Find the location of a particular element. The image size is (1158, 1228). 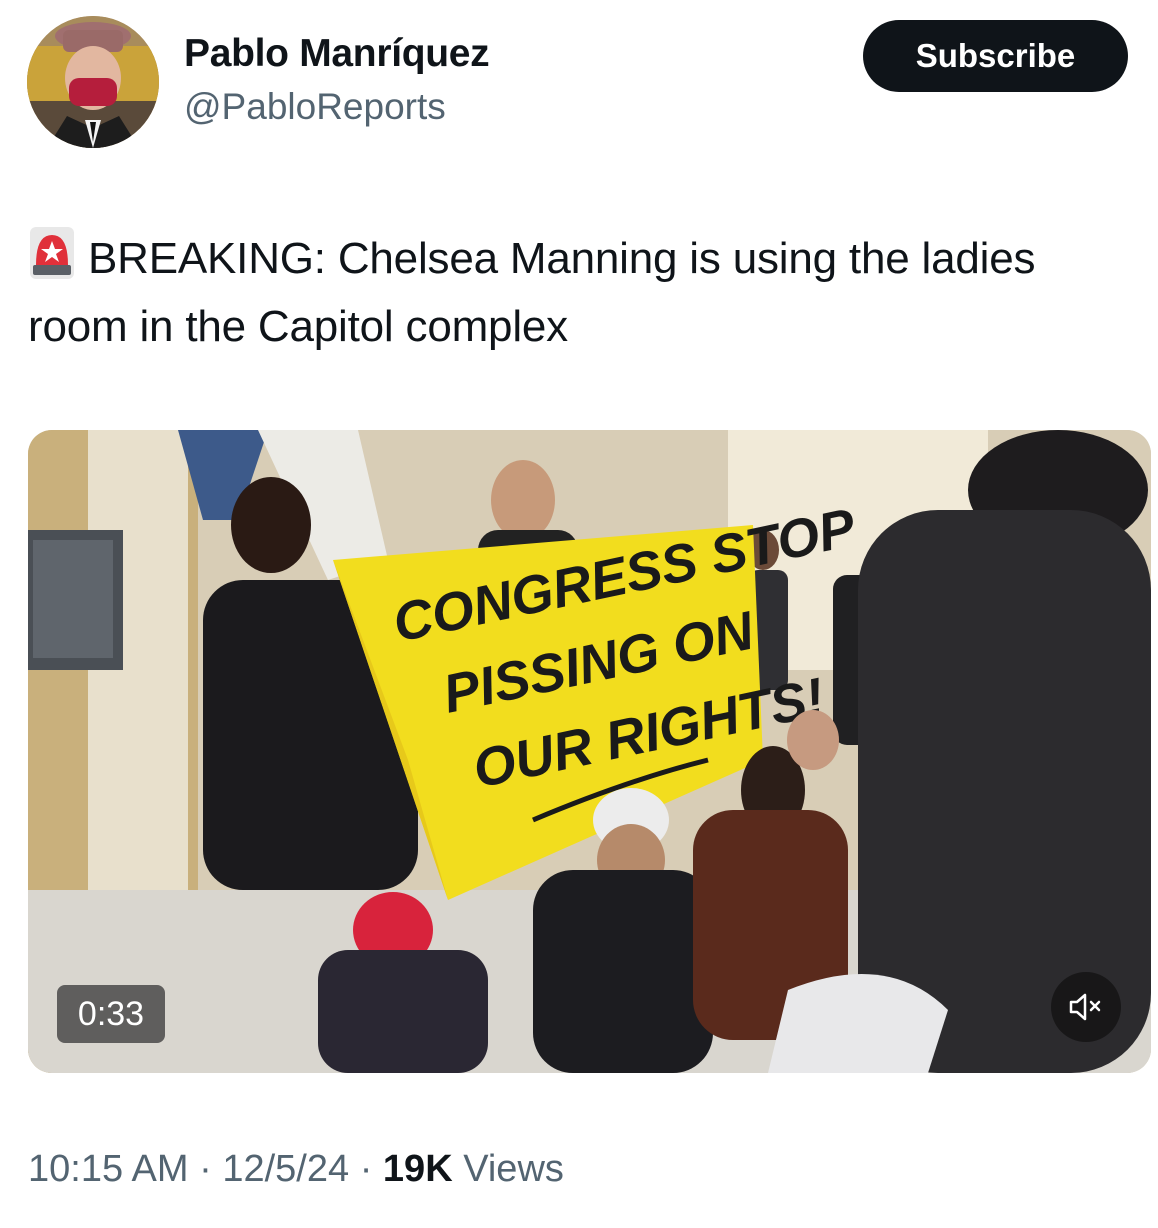

police-siren-icon is located at coordinates (52, 253).